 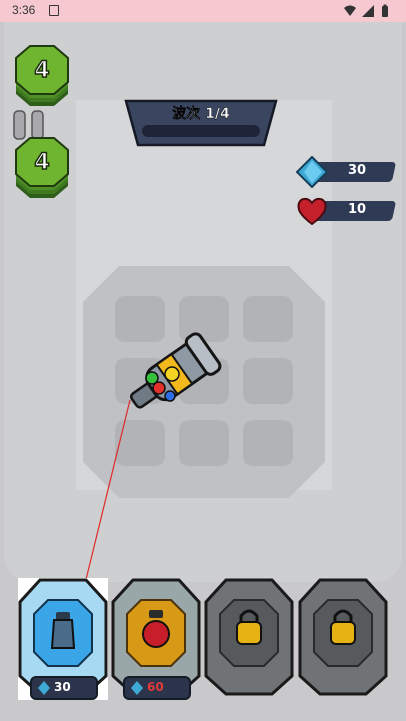 I want to click on status-bar: 3:36, so click(x=203, y=11).